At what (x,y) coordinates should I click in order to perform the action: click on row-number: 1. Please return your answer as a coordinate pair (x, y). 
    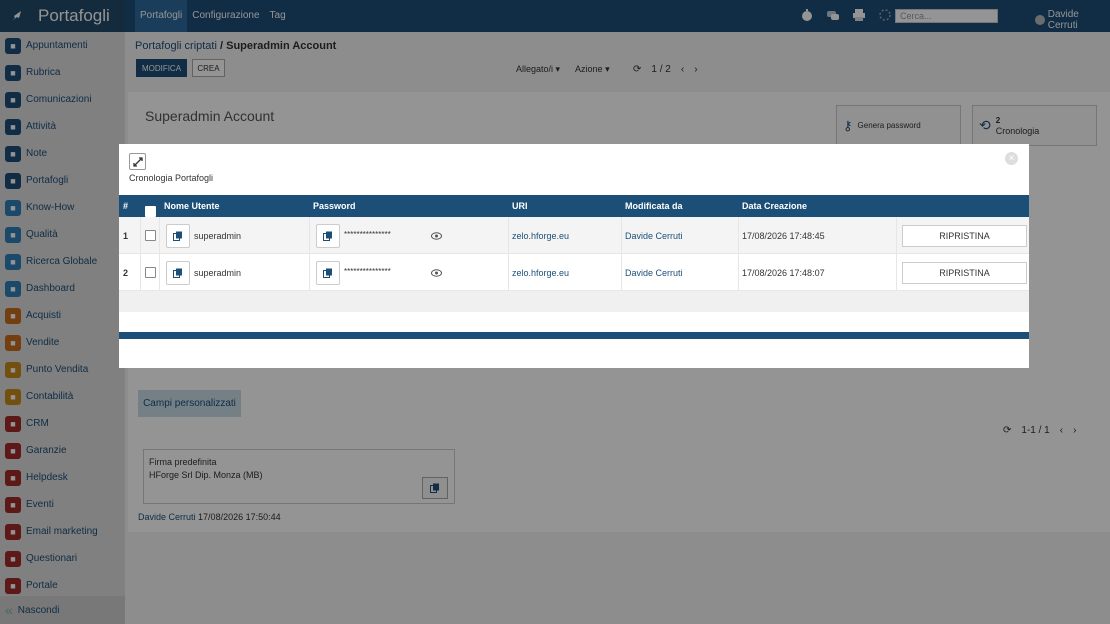
    Looking at the image, I should click on (126, 235).